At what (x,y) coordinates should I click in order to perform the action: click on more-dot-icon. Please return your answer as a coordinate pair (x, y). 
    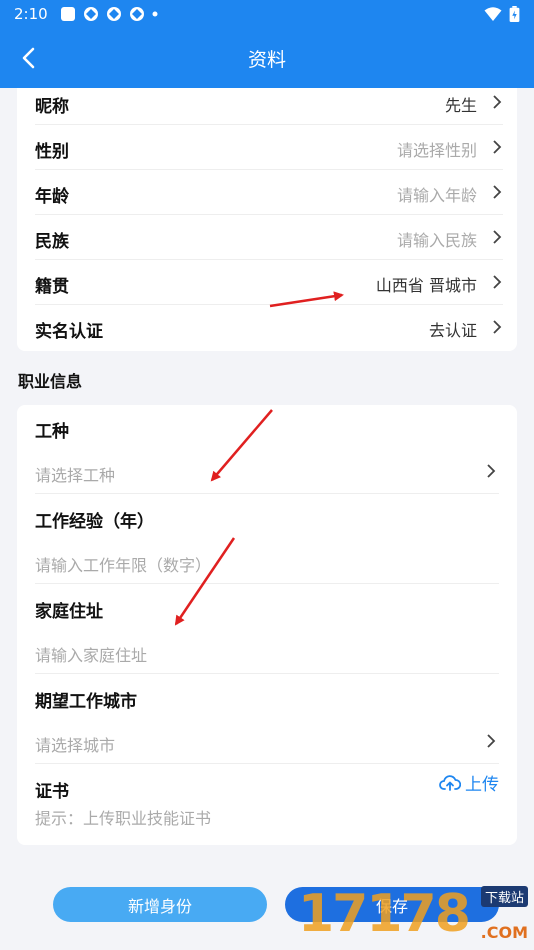
    Looking at the image, I should click on (155, 14).